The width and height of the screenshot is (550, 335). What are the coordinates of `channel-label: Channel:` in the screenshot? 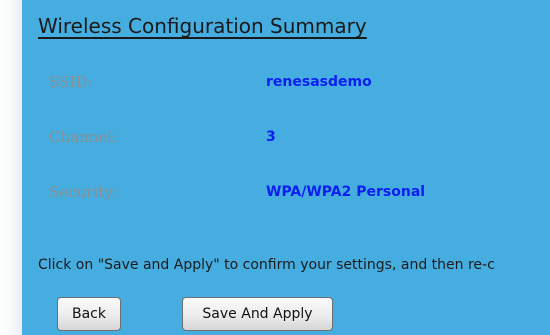 It's located at (83, 137).